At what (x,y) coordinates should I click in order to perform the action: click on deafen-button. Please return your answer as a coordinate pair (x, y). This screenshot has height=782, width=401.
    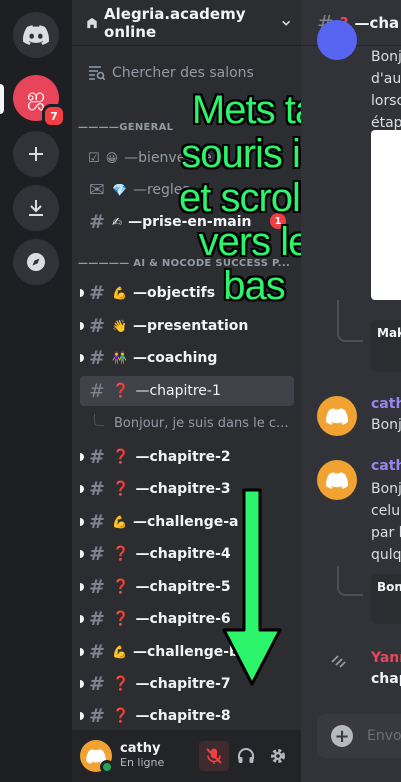
    Looking at the image, I should click on (246, 756).